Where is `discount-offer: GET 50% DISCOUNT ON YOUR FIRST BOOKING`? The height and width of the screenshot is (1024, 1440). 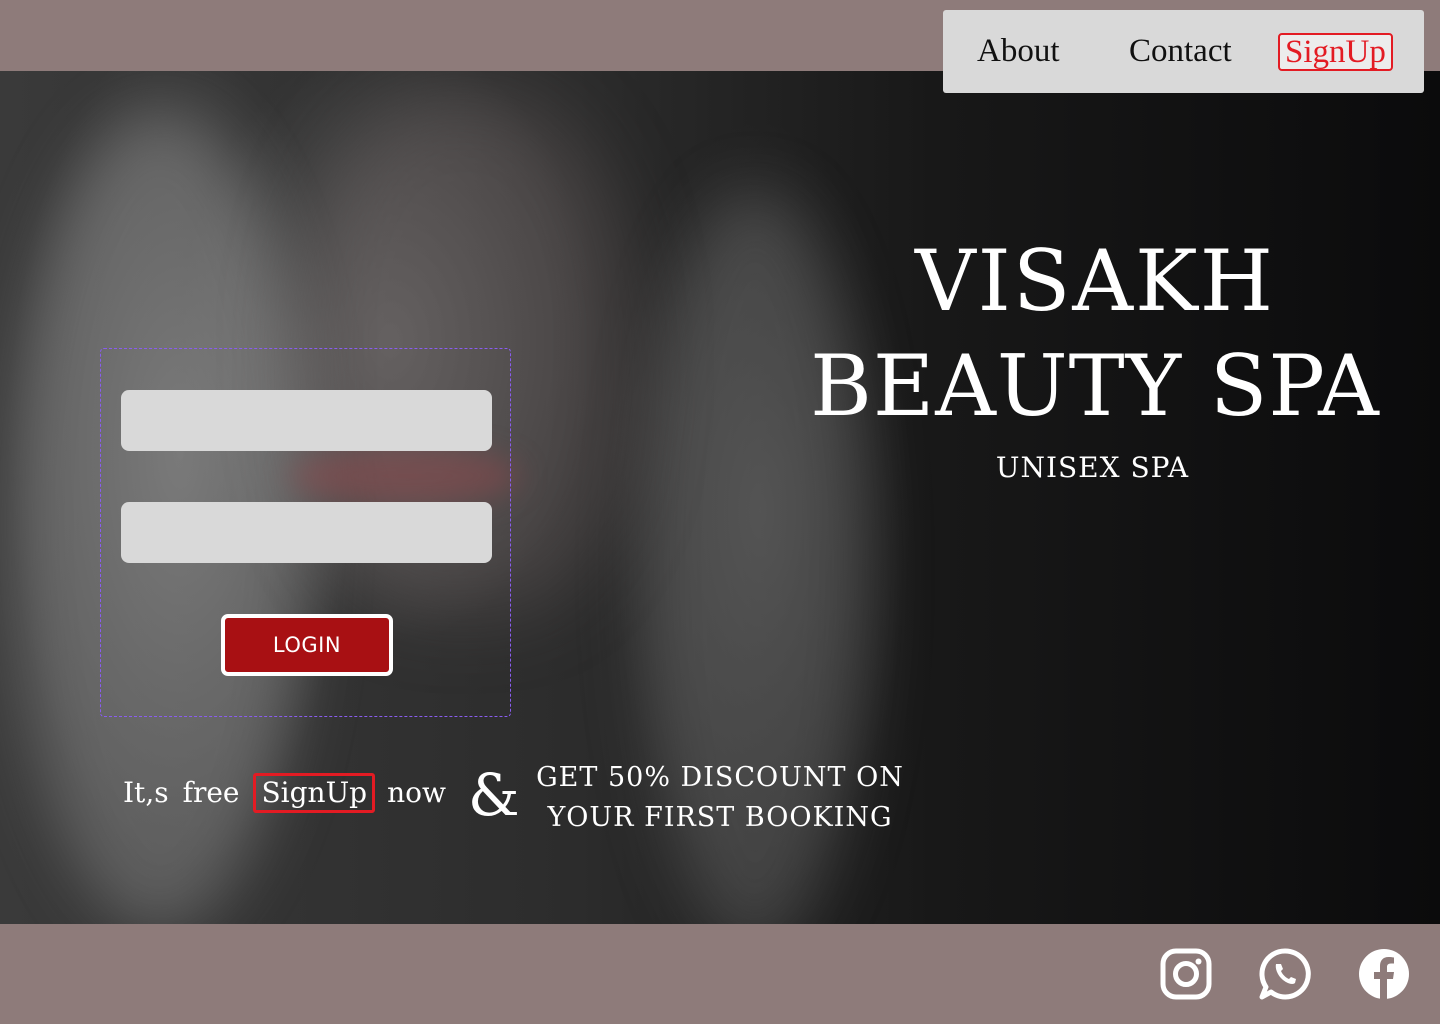 discount-offer: GET 50% DISCOUNT ON YOUR FIRST BOOKING is located at coordinates (720, 798).